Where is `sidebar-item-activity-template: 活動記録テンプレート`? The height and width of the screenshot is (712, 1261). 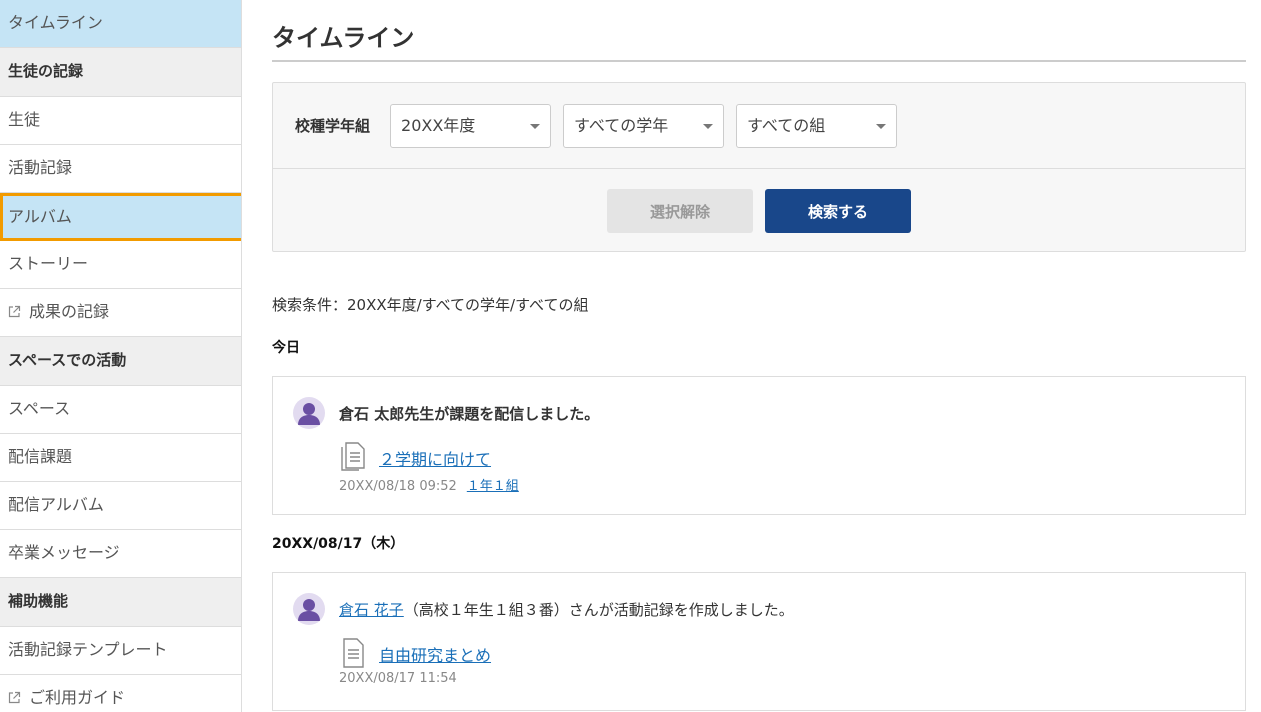 sidebar-item-activity-template: 活動記録テンプレート is located at coordinates (120, 651).